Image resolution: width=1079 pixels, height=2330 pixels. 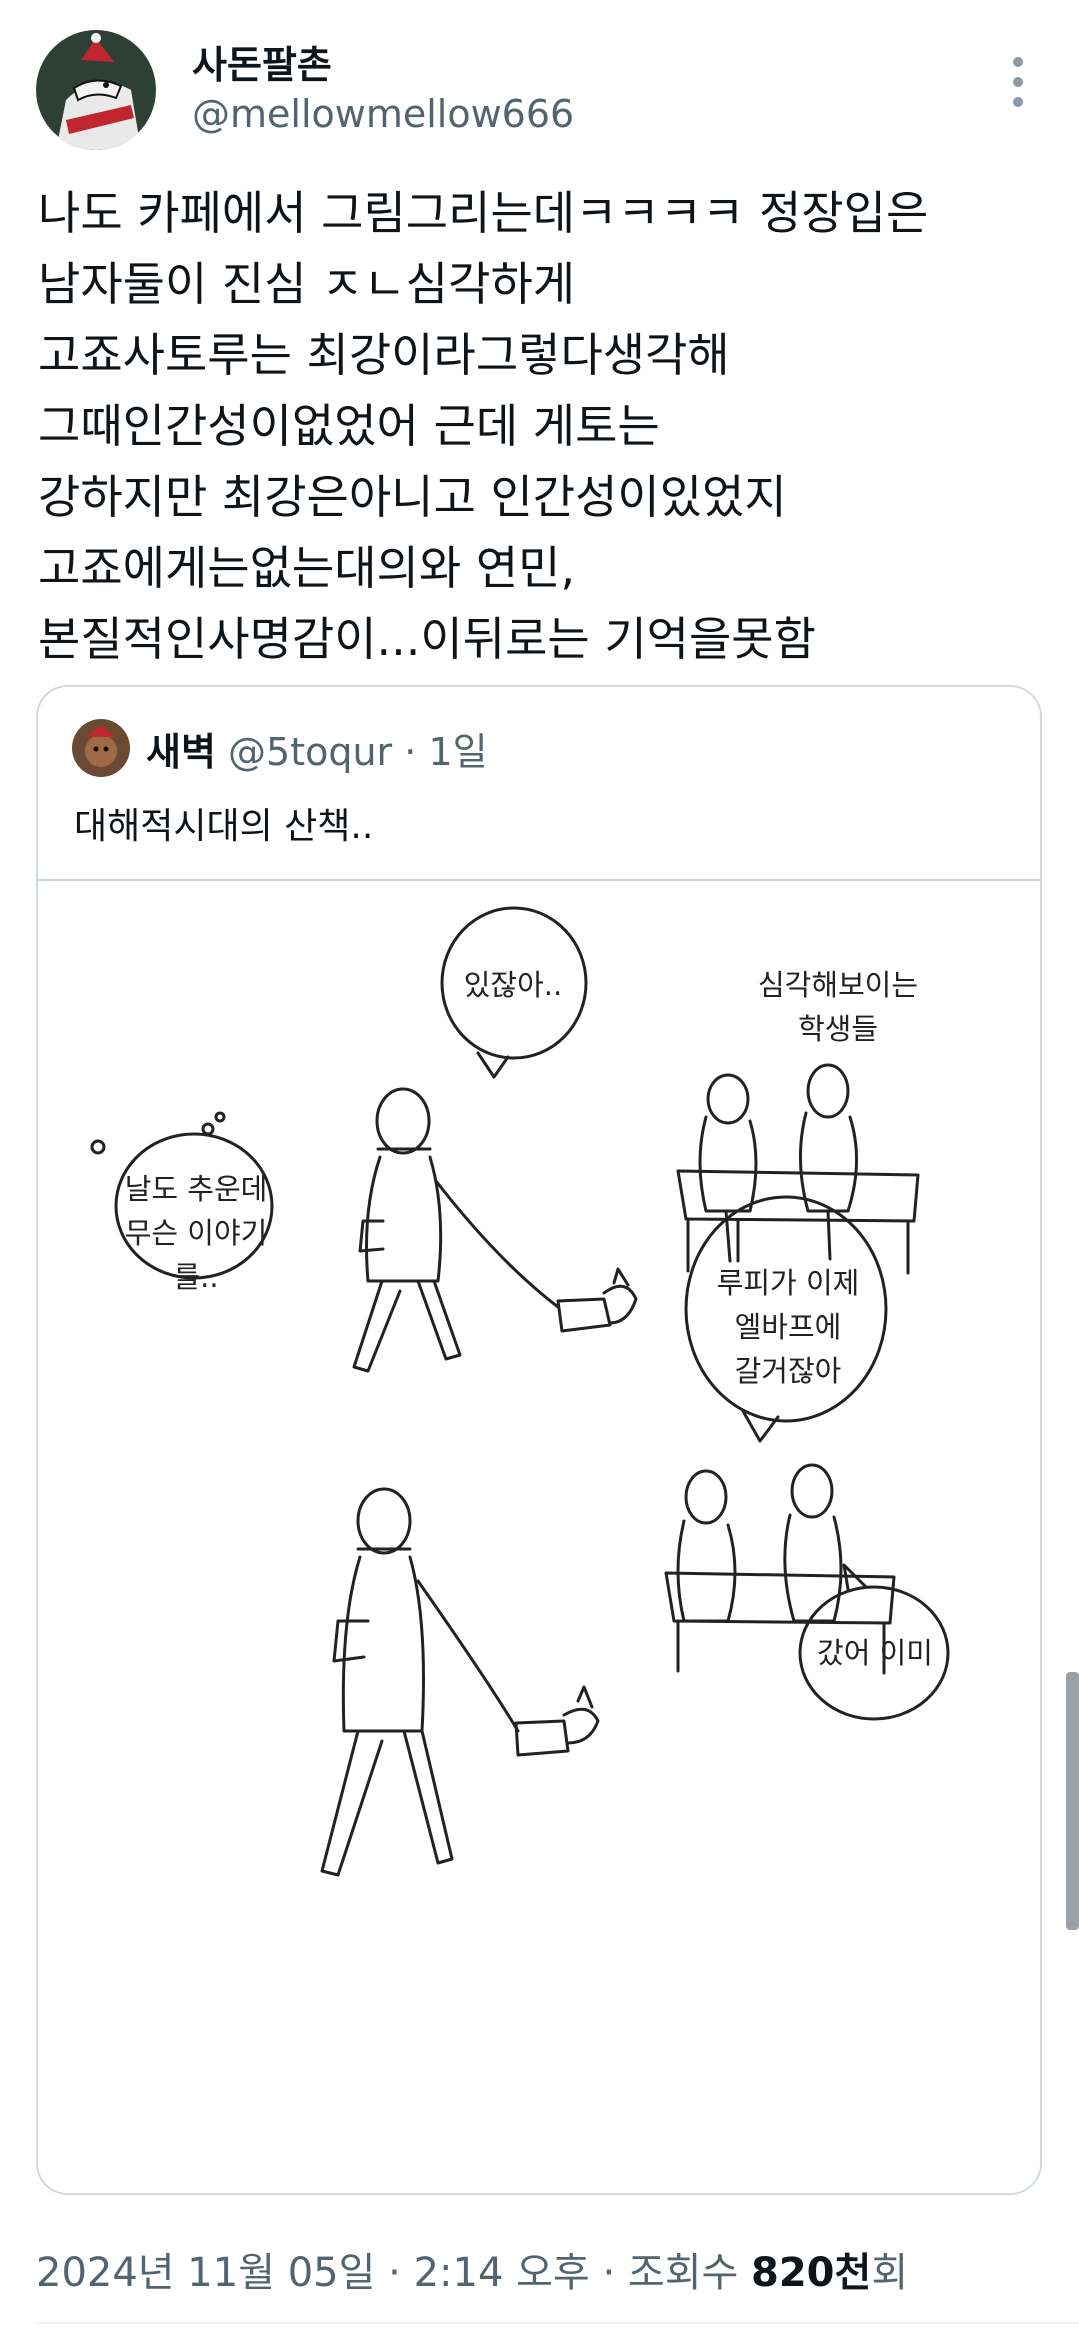 I want to click on bubble-text-1: 있잖아.., so click(x=513, y=985).